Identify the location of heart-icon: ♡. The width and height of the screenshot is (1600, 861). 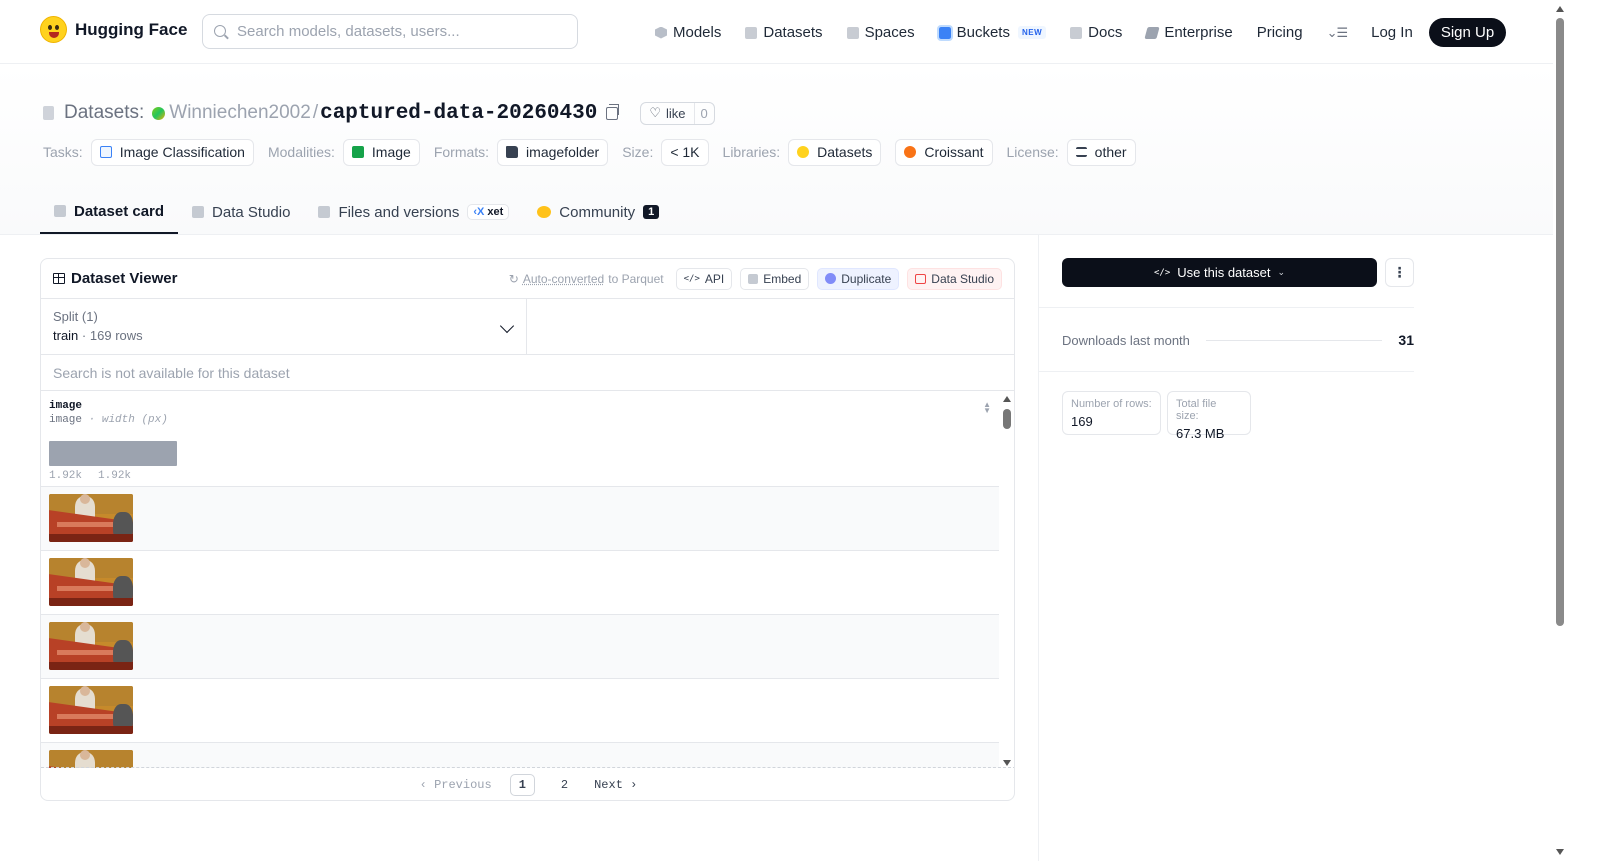
(655, 112).